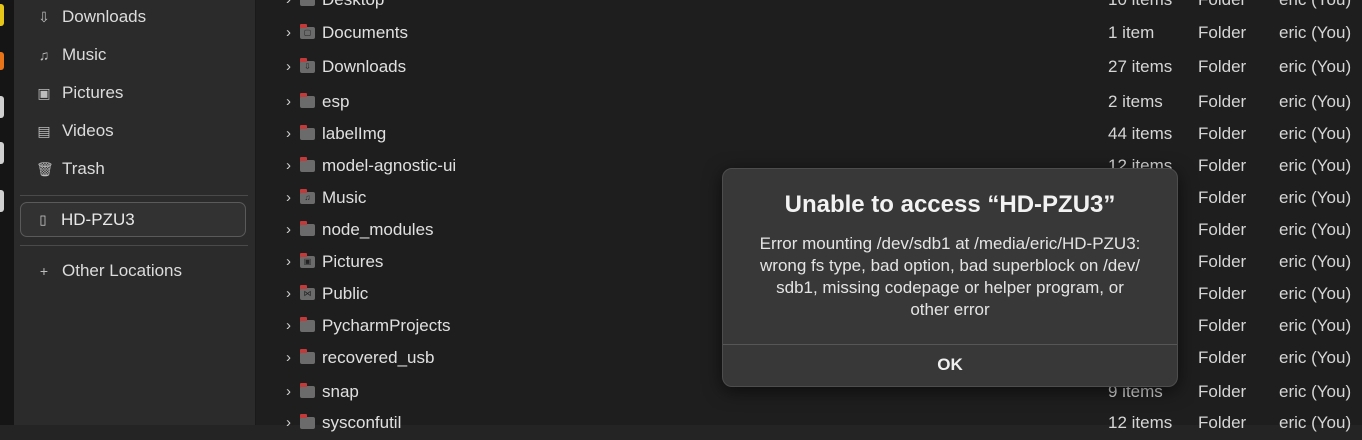  What do you see at coordinates (307, 292) in the screenshot?
I see `public-folder-icon: ⋈` at bounding box center [307, 292].